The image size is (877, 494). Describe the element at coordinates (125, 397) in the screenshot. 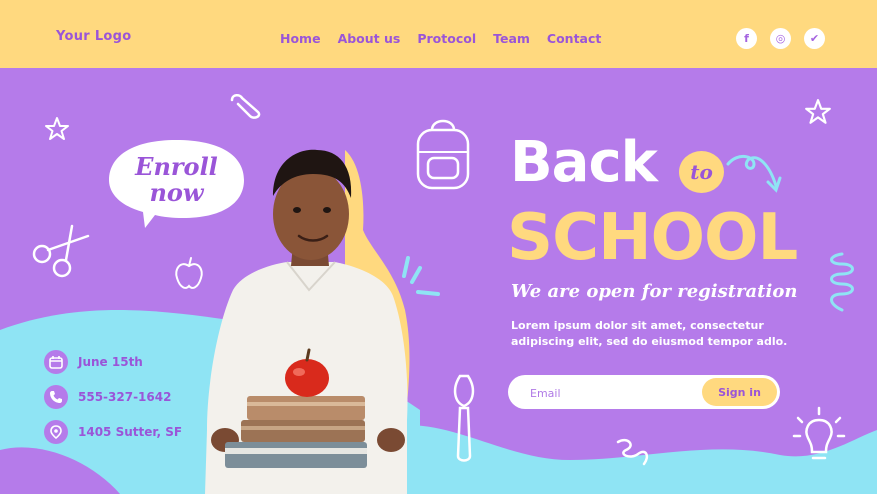

I see `phone-text: 555-327-1642` at that location.